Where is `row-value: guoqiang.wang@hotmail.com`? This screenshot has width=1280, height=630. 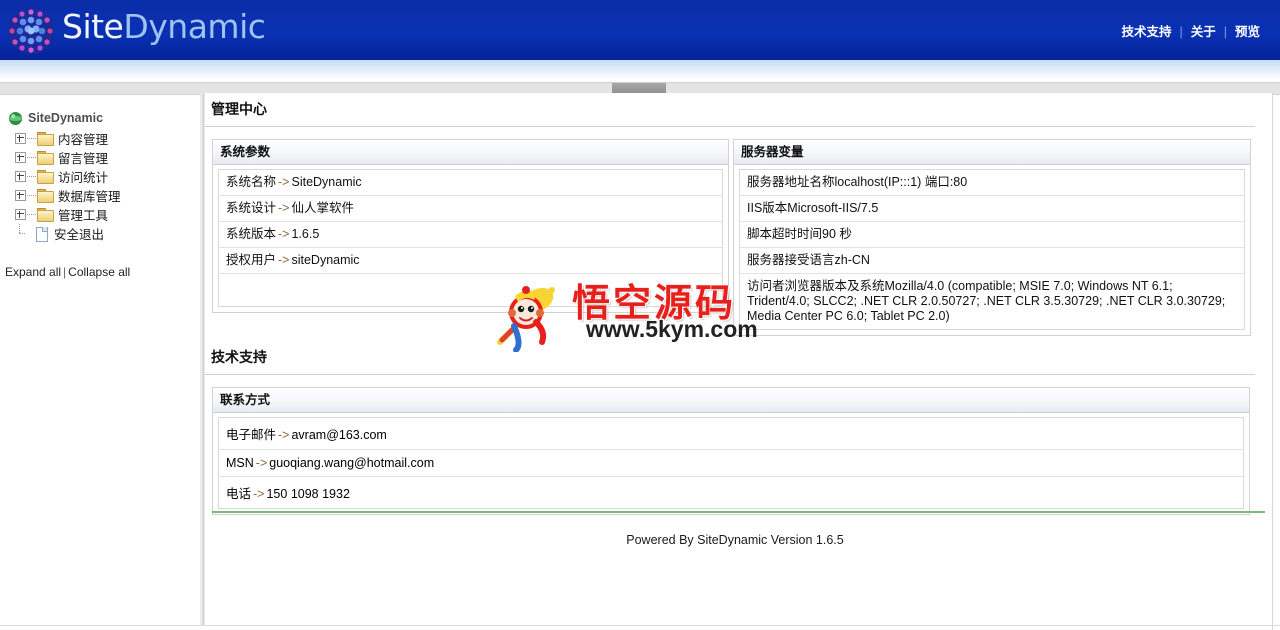
row-value: guoqiang.wang@hotmail.com is located at coordinates (352, 463).